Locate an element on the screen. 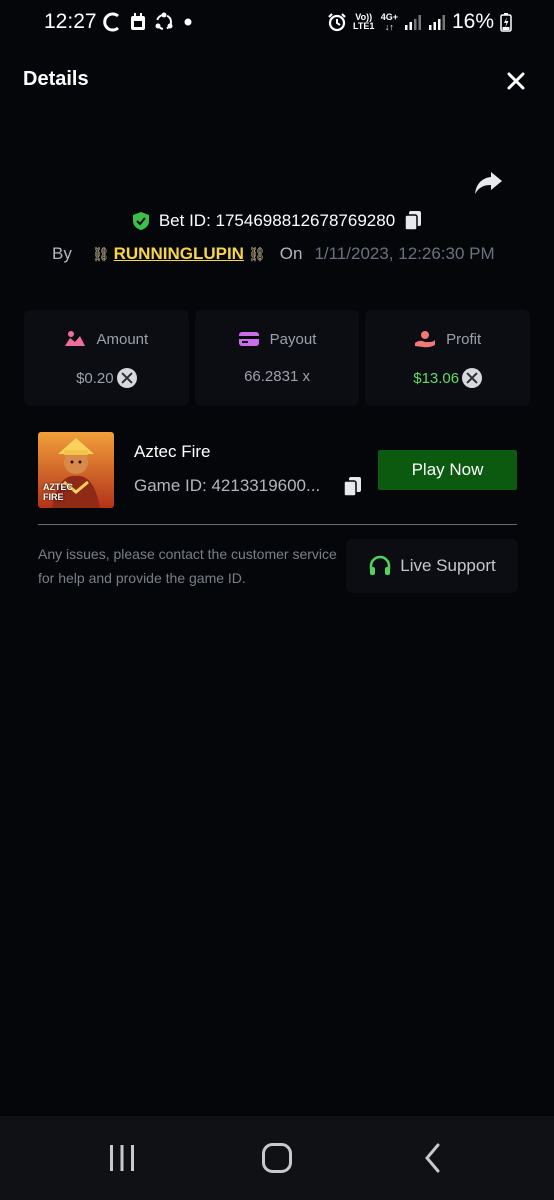  recents-icon is located at coordinates (122, 1158).